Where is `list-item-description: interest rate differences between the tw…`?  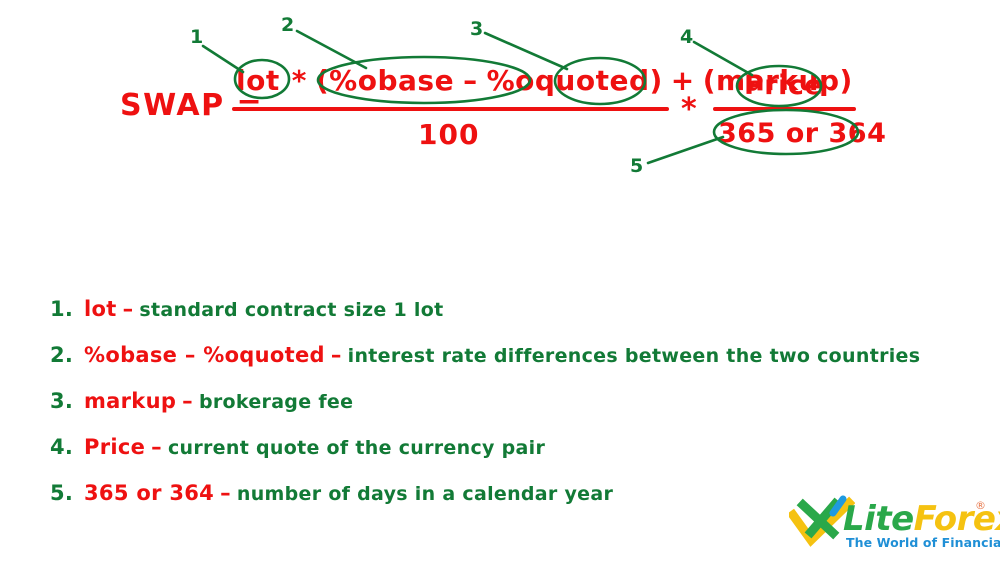
list-item-description: interest rate differences between the tw… is located at coordinates (634, 356).